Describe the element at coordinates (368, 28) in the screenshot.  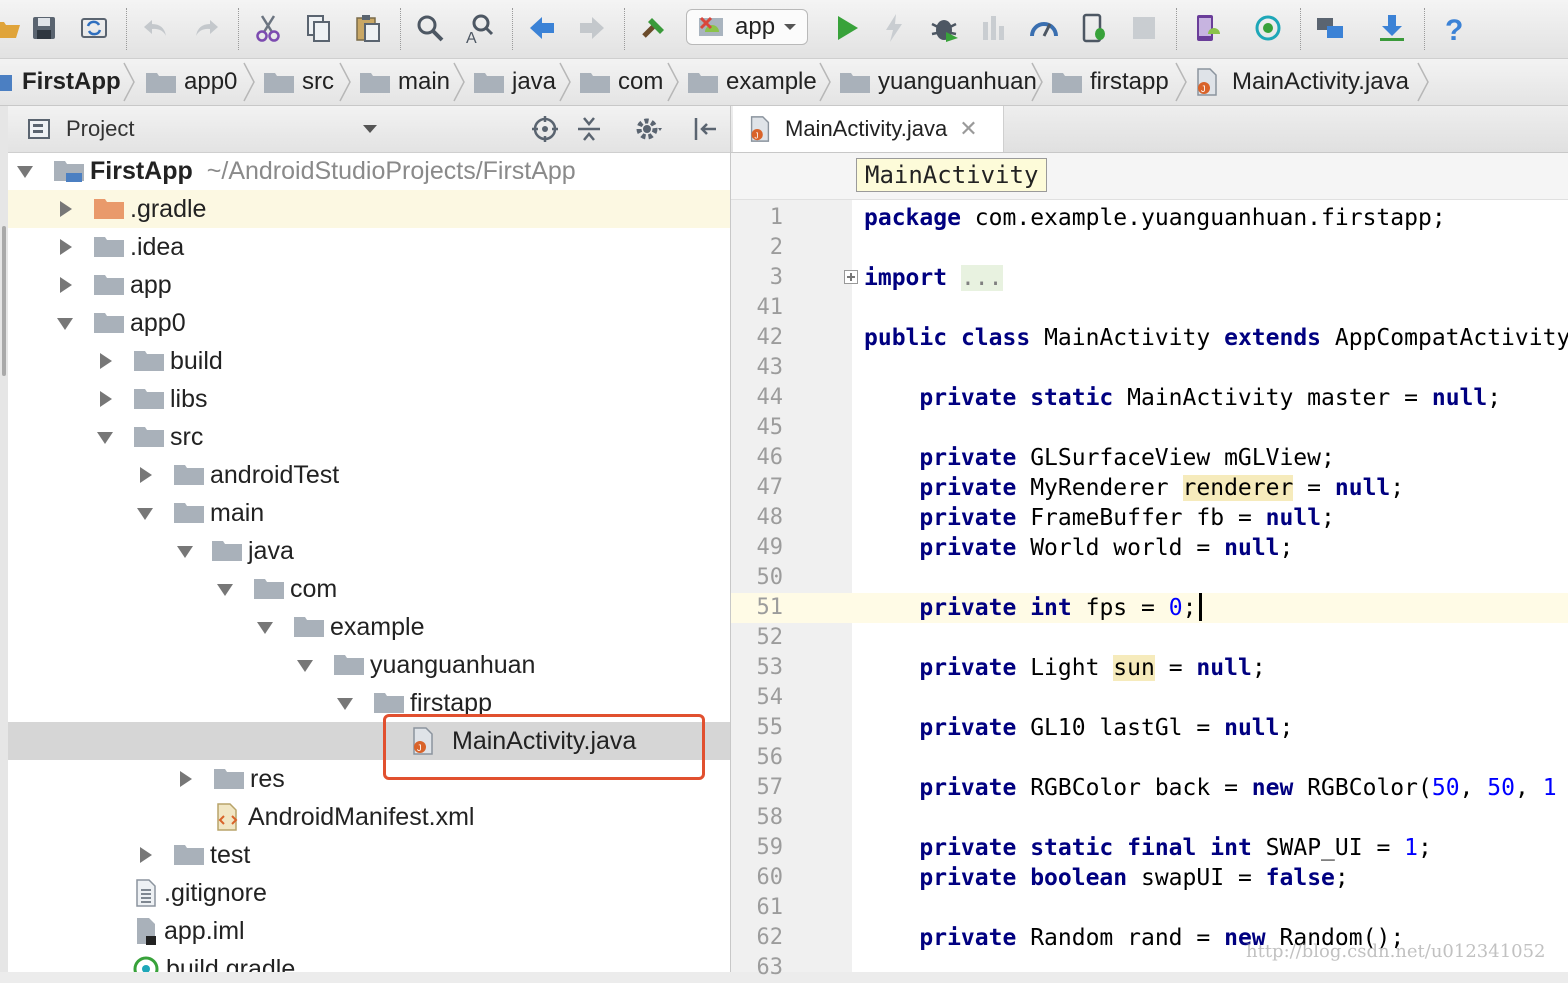
I see `paste-icon` at that location.